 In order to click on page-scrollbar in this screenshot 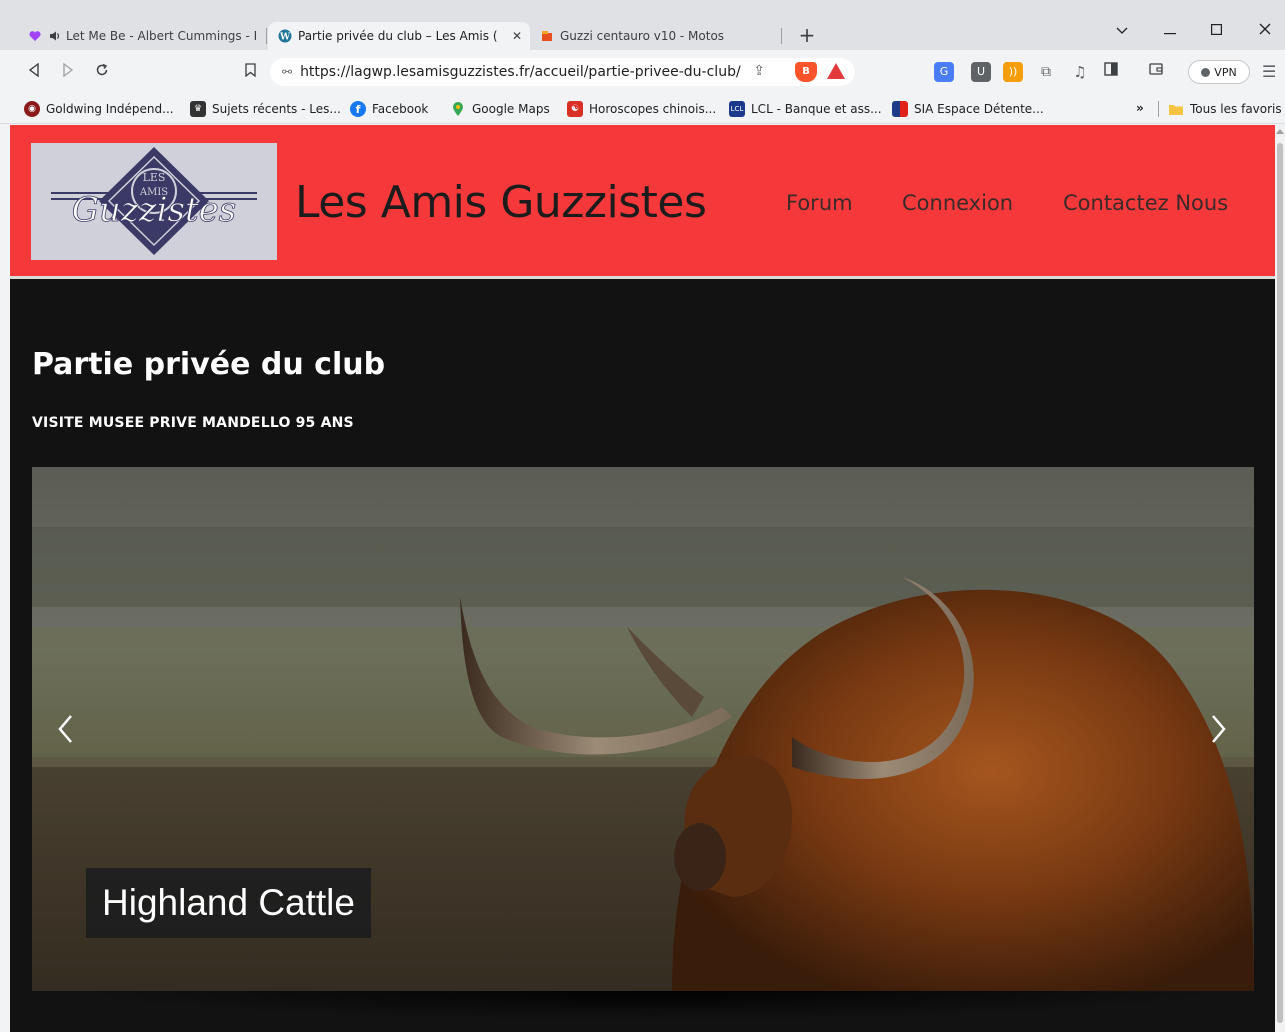, I will do `click(1280, 578)`.